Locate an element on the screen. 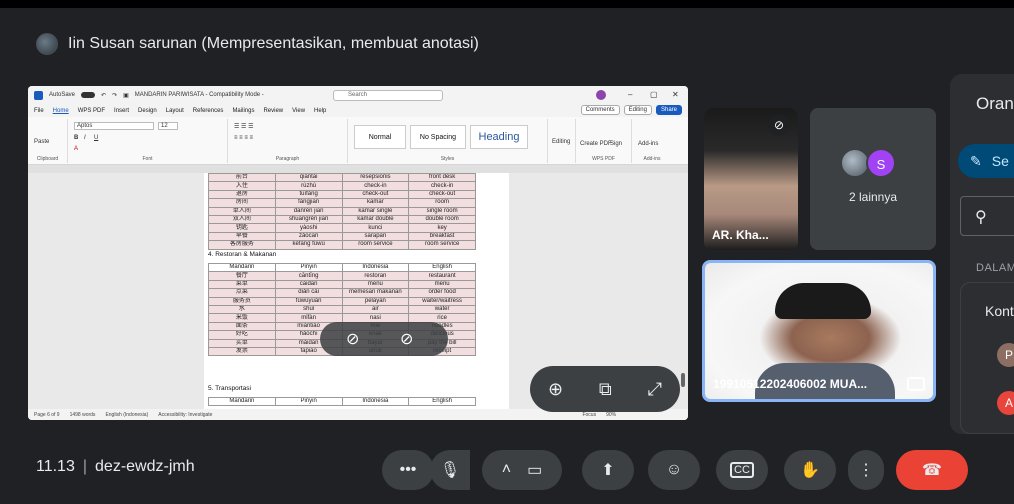 The image size is (1014, 504). maximize-icon: ▢ is located at coordinates (654, 94).